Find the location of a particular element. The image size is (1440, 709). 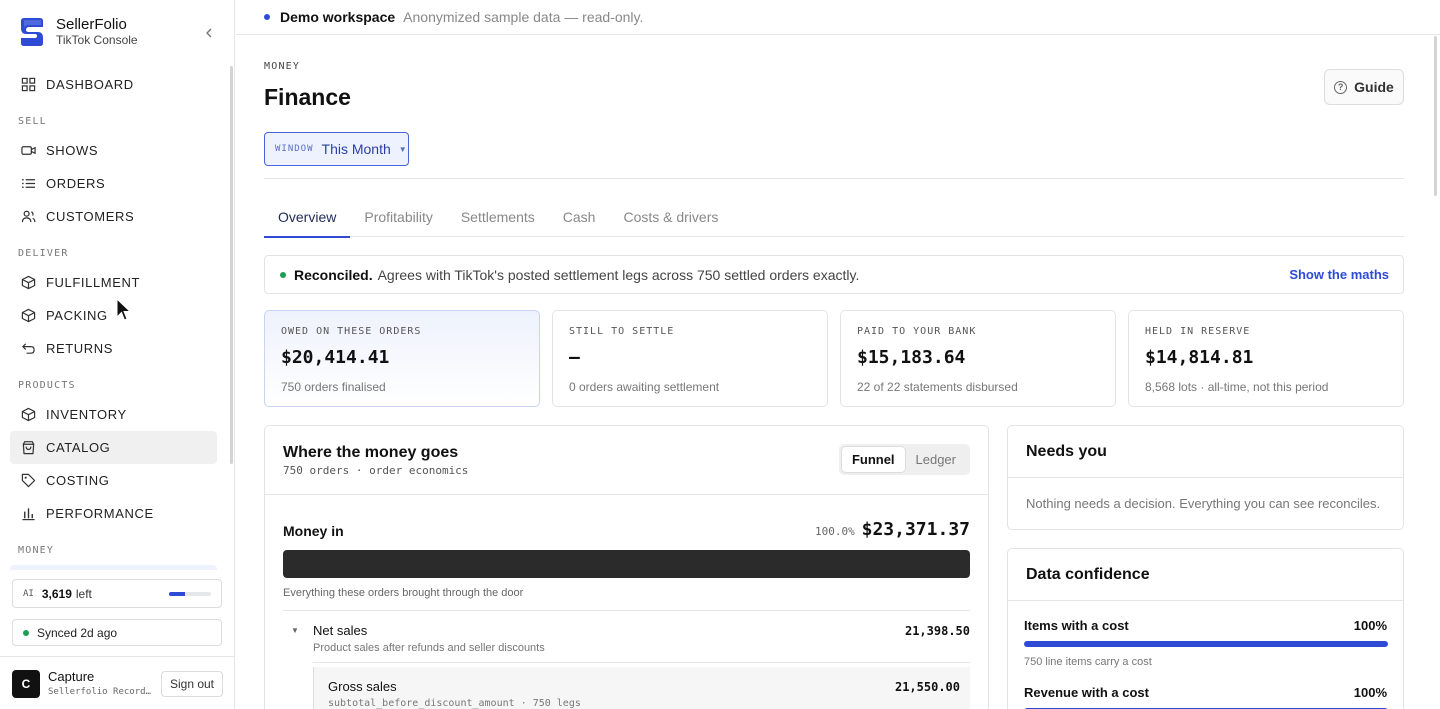

guide-button: ? Guide is located at coordinates (1364, 87).